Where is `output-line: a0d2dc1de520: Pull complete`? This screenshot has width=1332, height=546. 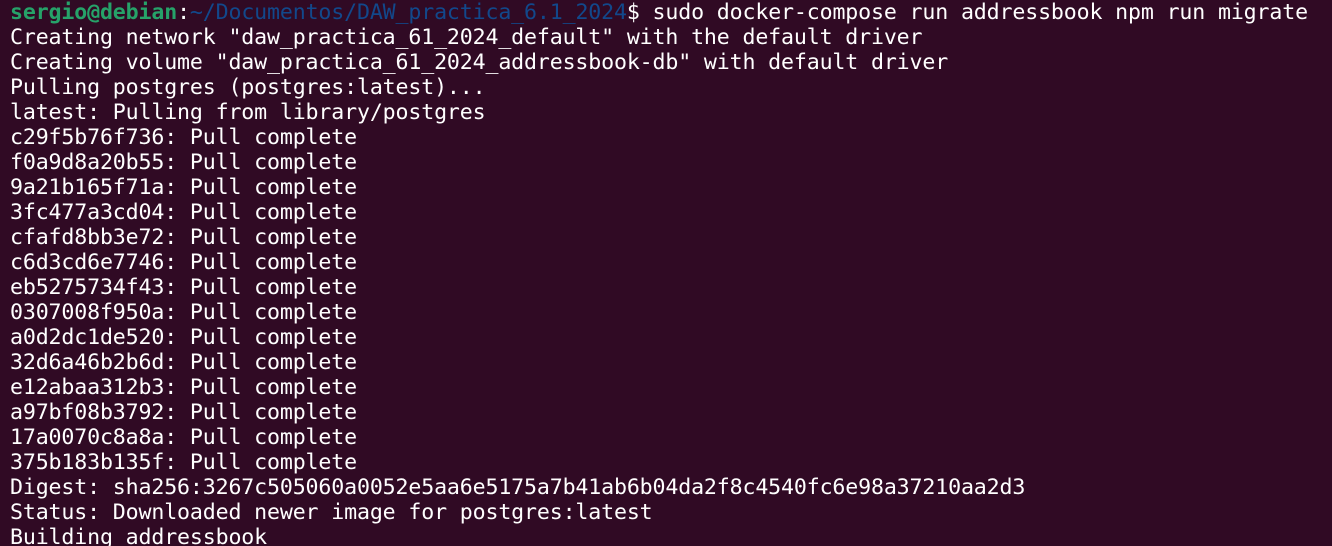
output-line: a0d2dc1de520: Pull complete is located at coordinates (183, 337).